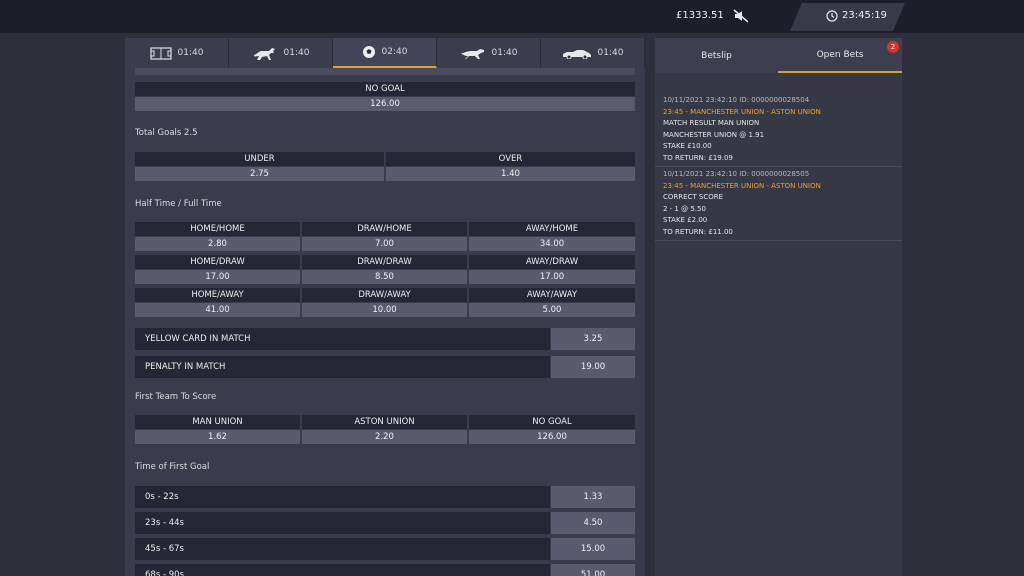 This screenshot has width=1024, height=576. I want to click on htft-label: AWAY/DRAW, so click(552, 262).